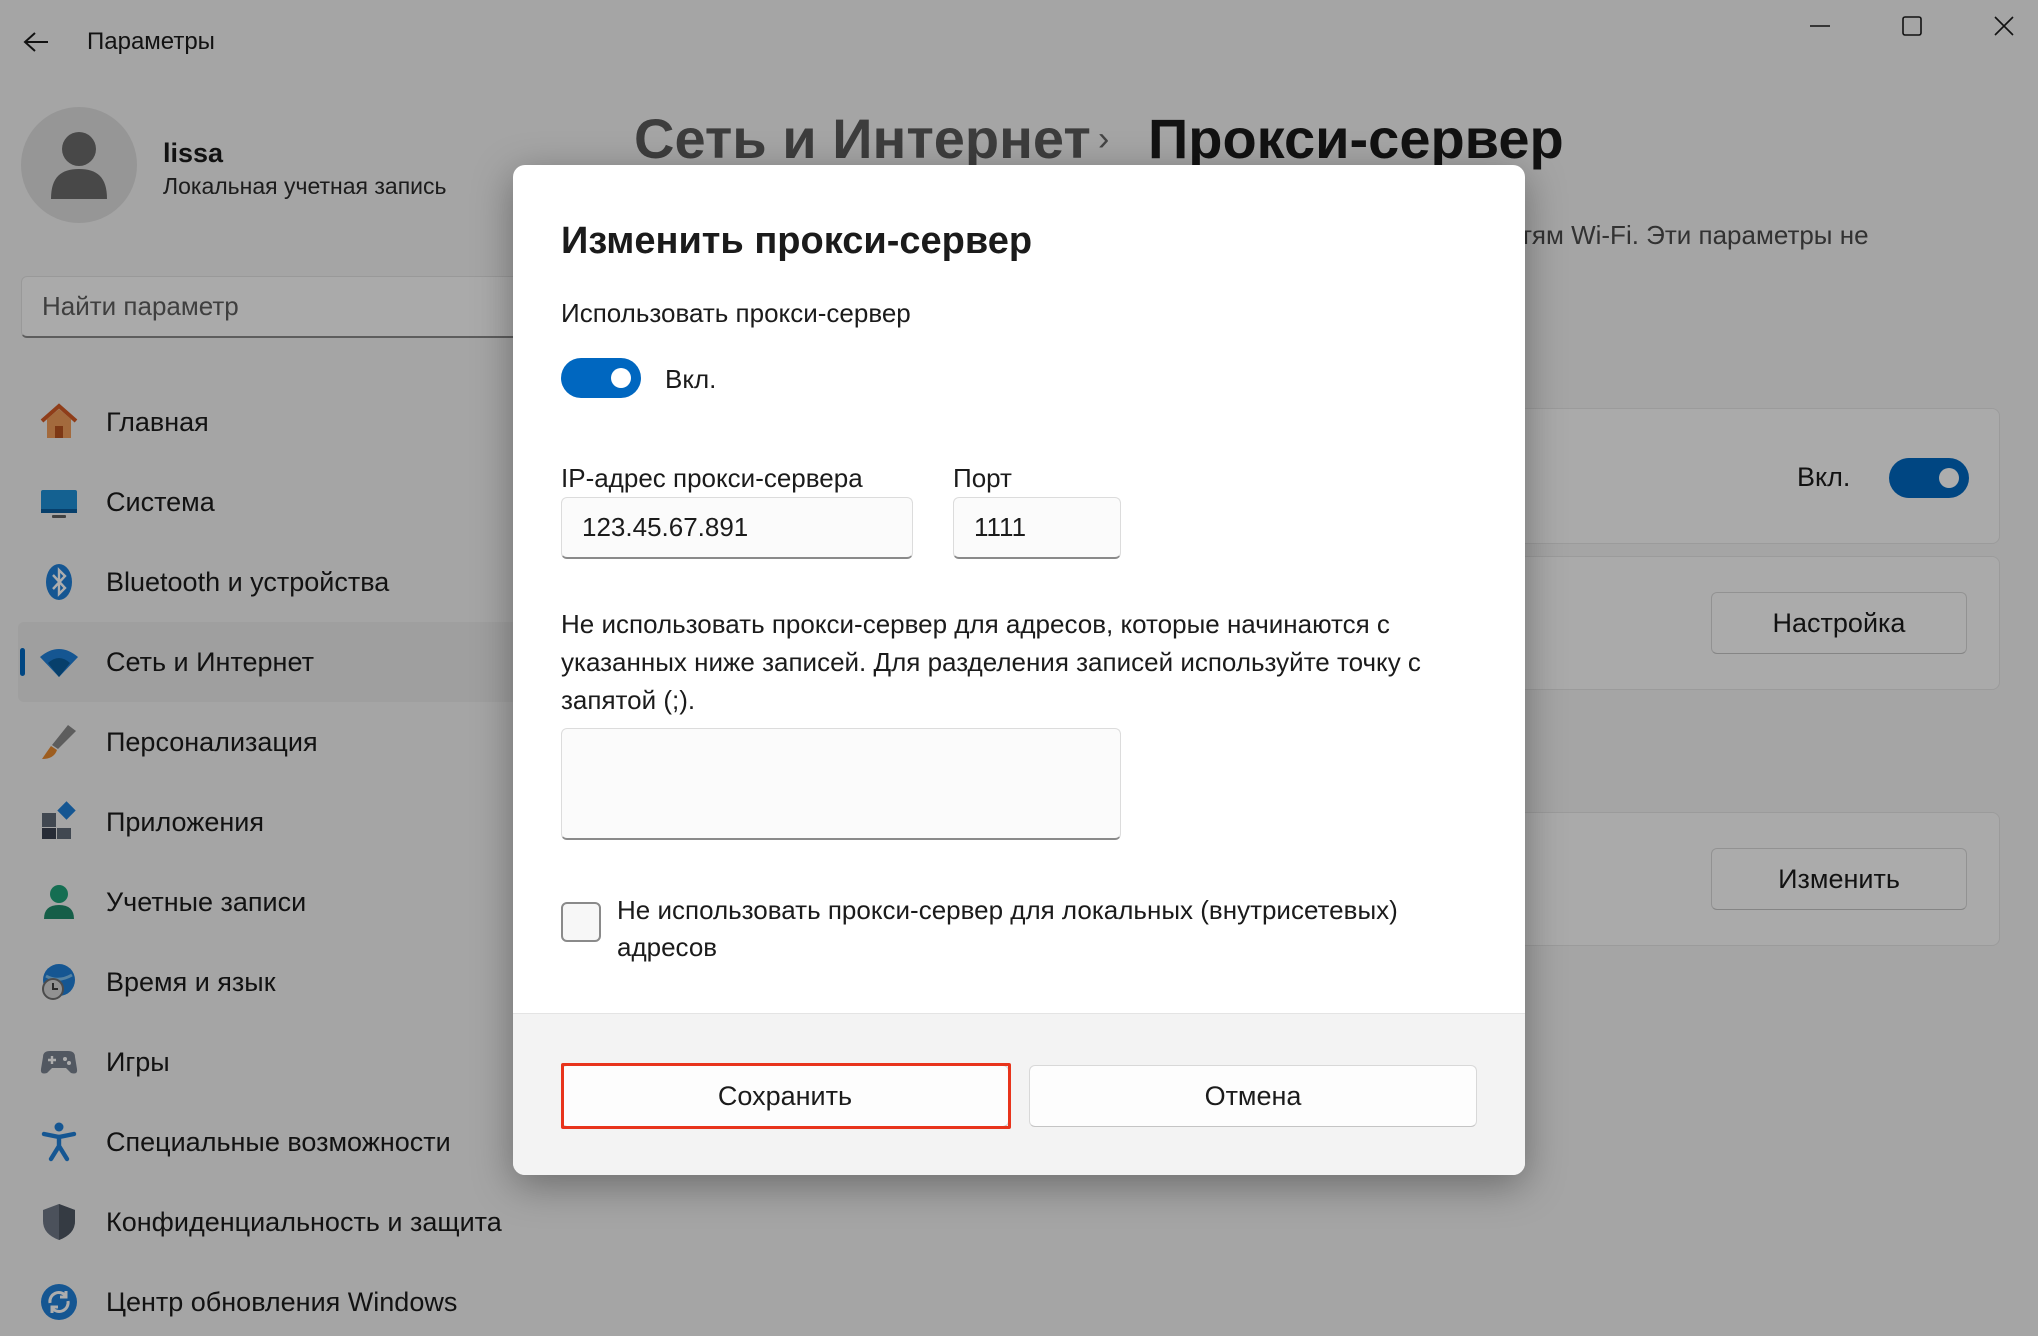 The width and height of the screenshot is (2038, 1336). Describe the element at coordinates (1253, 1096) in the screenshot. I see `cancel-button: Отмена` at that location.